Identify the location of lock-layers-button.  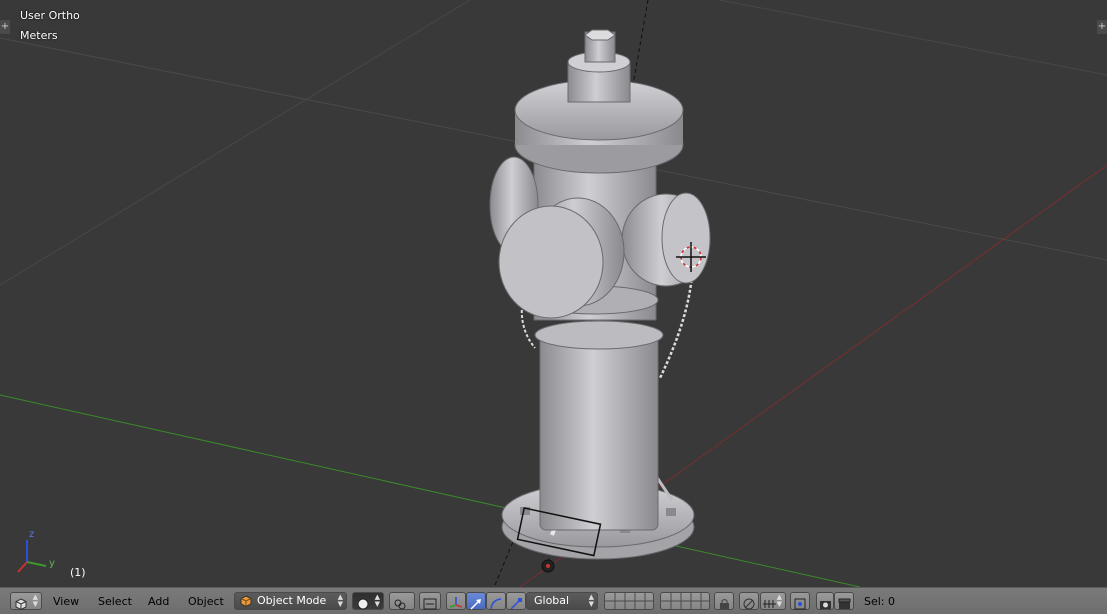
(724, 601).